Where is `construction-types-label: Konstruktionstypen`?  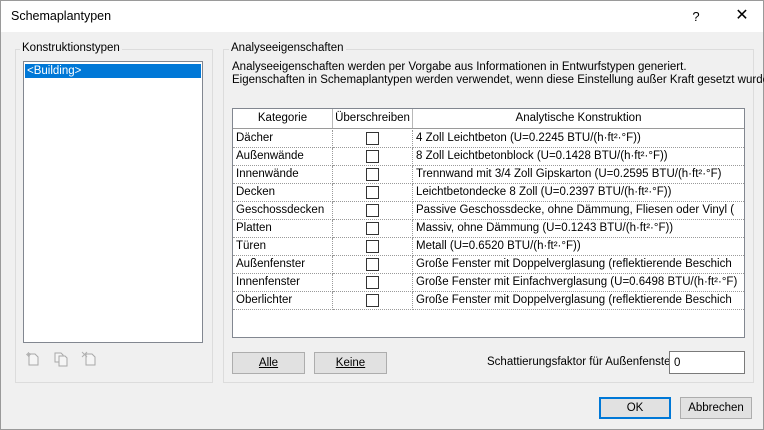 construction-types-label: Konstruktionstypen is located at coordinates (71, 48).